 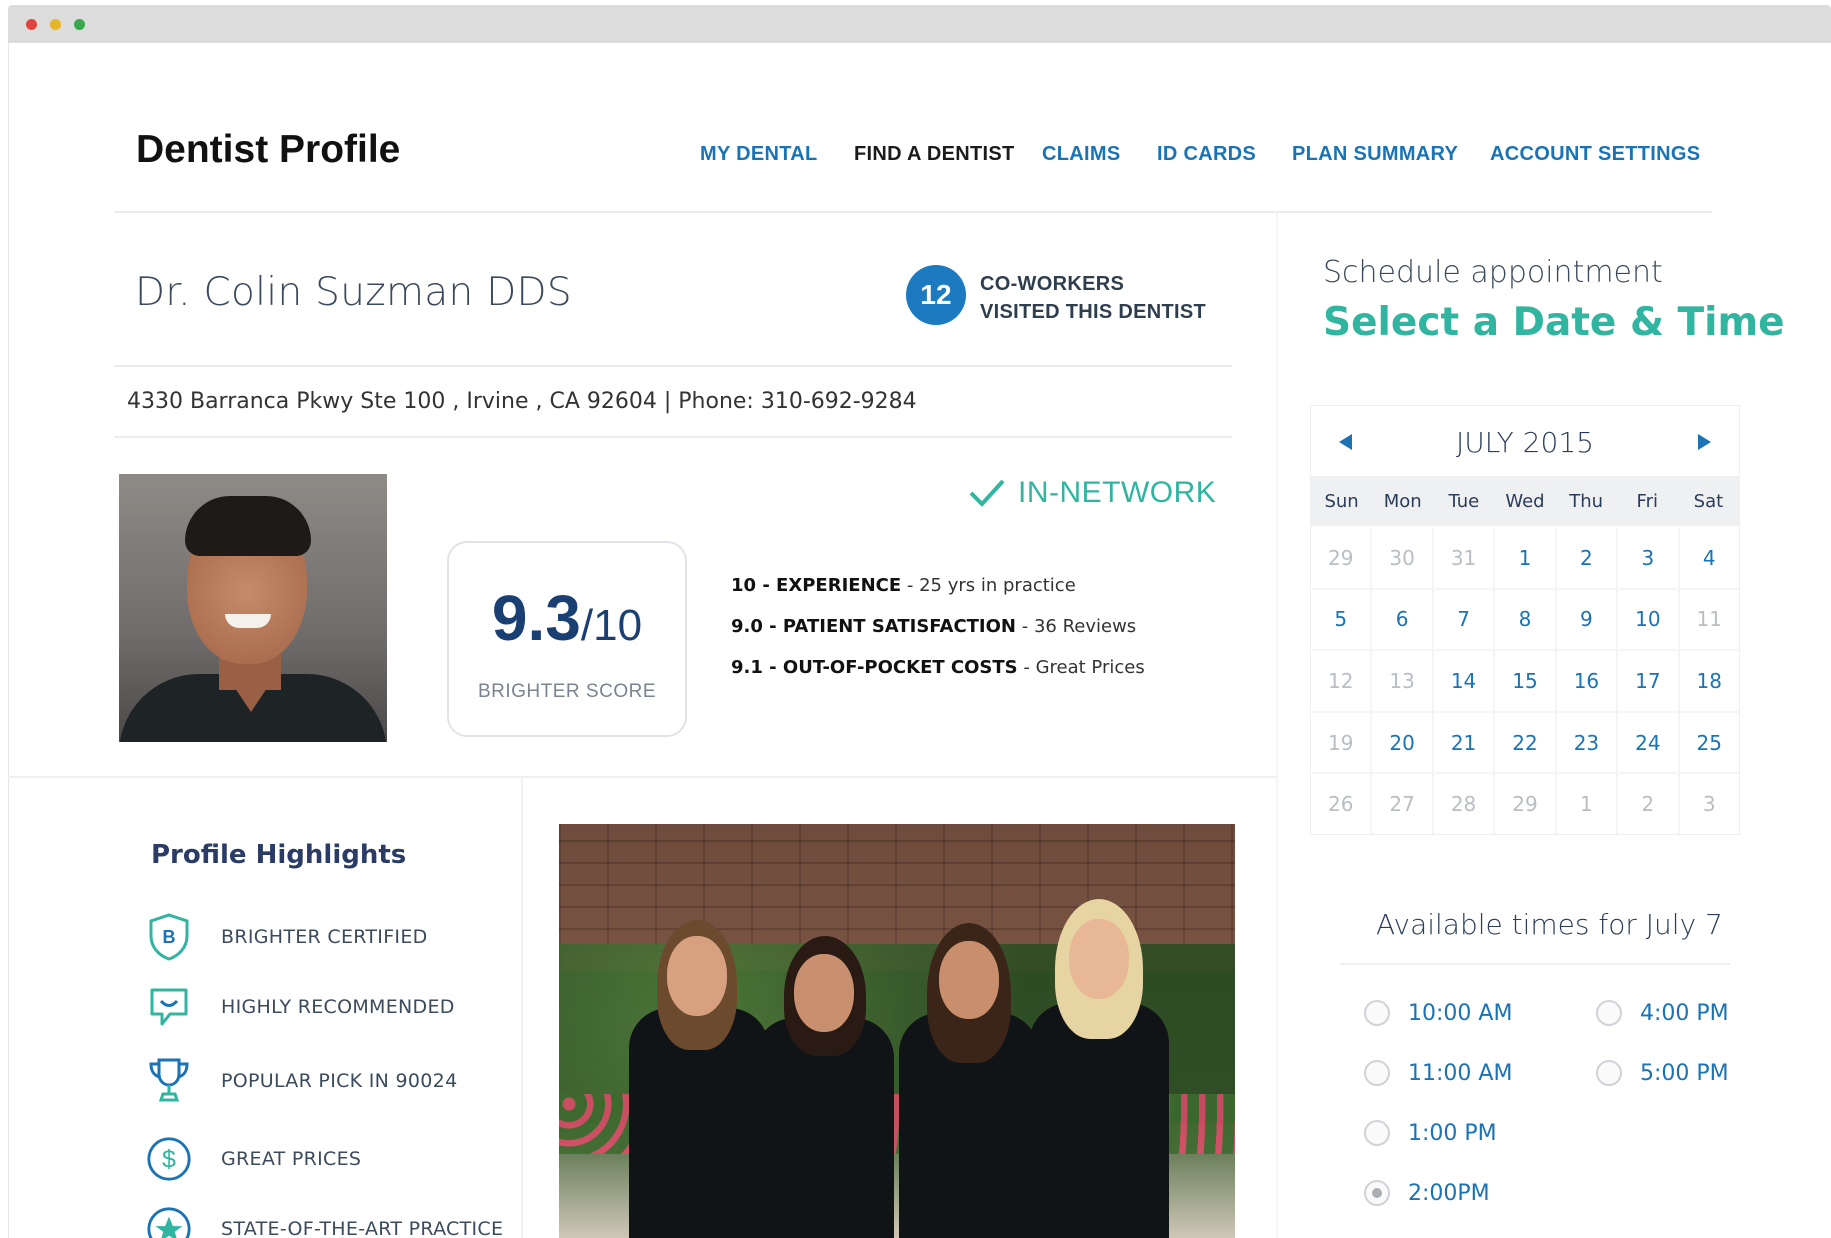 What do you see at coordinates (673, 366) in the screenshot?
I see `name-divider` at bounding box center [673, 366].